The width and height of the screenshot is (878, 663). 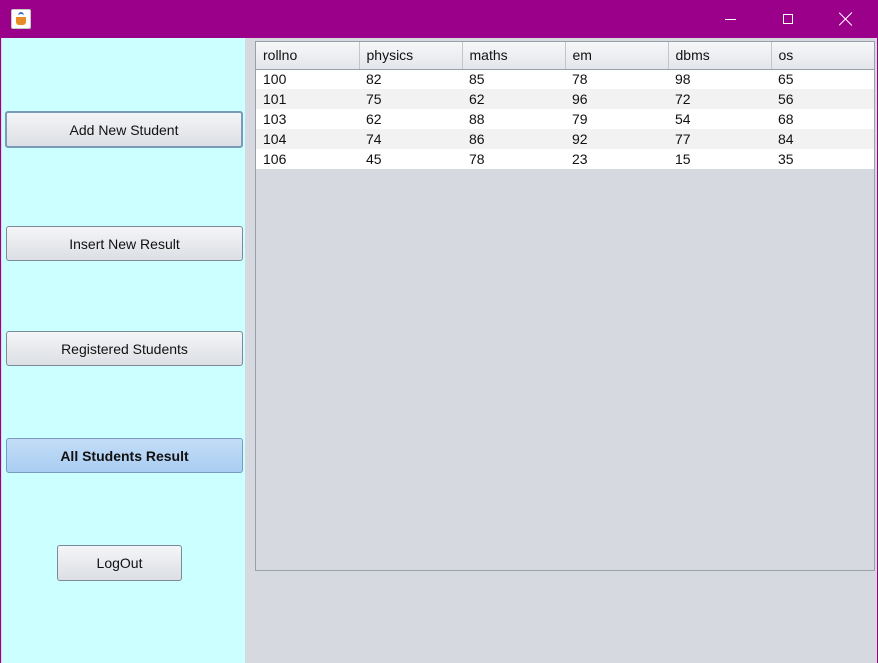 I want to click on cell-rollno: 106, so click(x=307, y=159).